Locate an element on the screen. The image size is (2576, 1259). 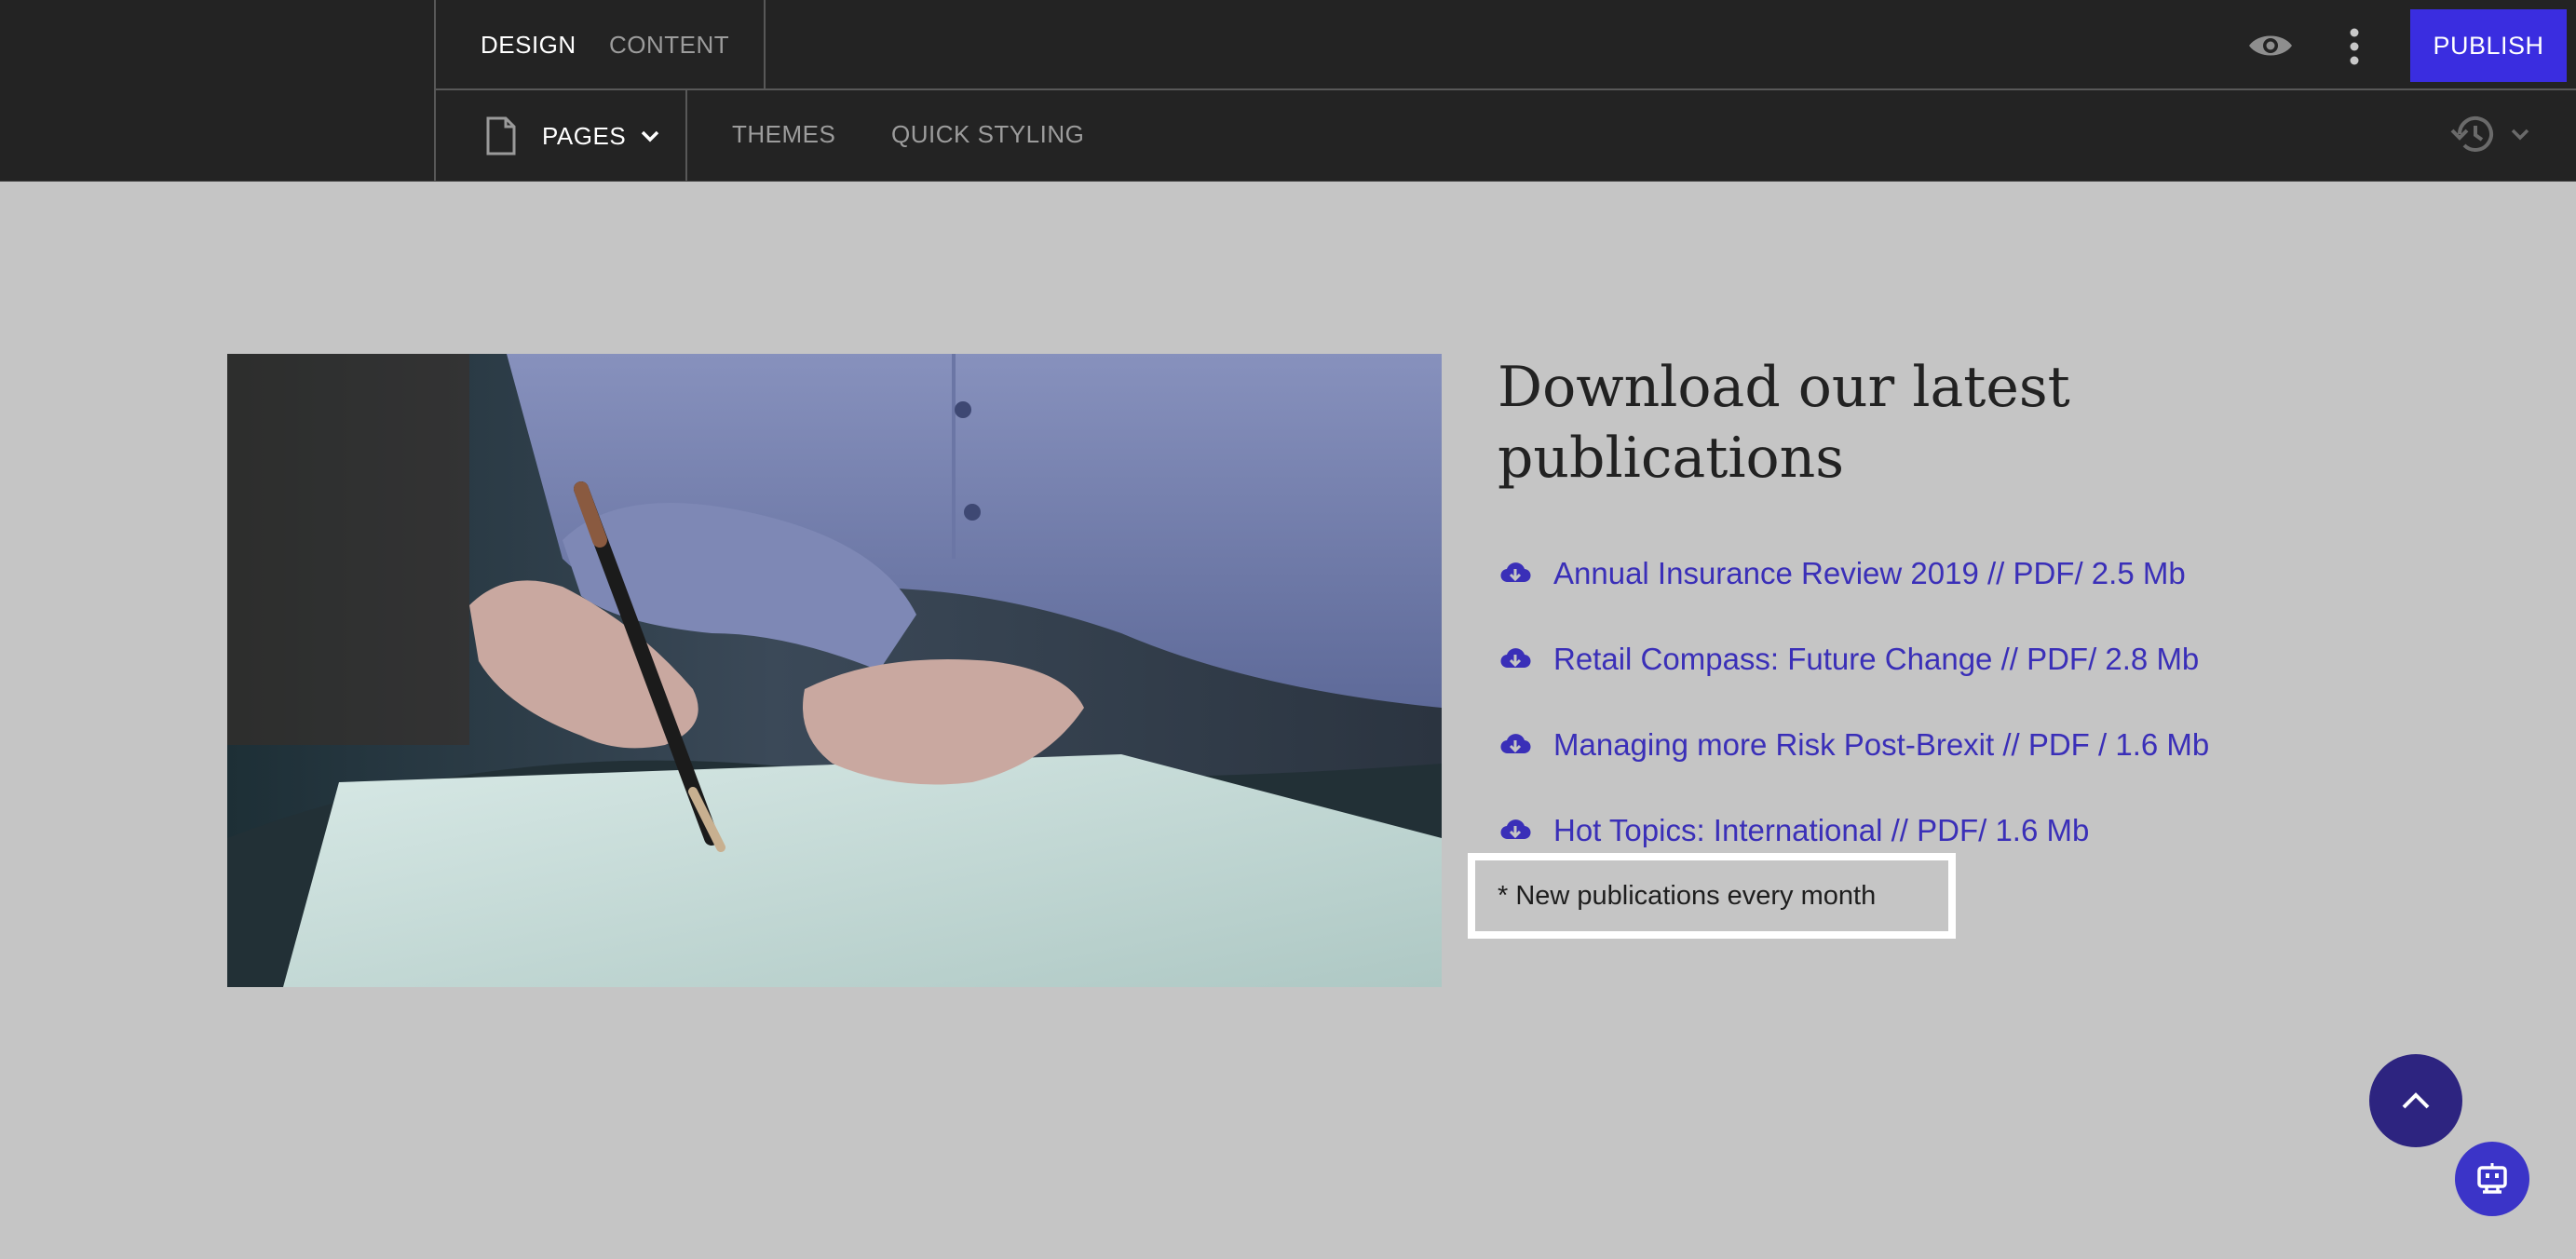
history-chevron-down-icon is located at coordinates (2520, 134).